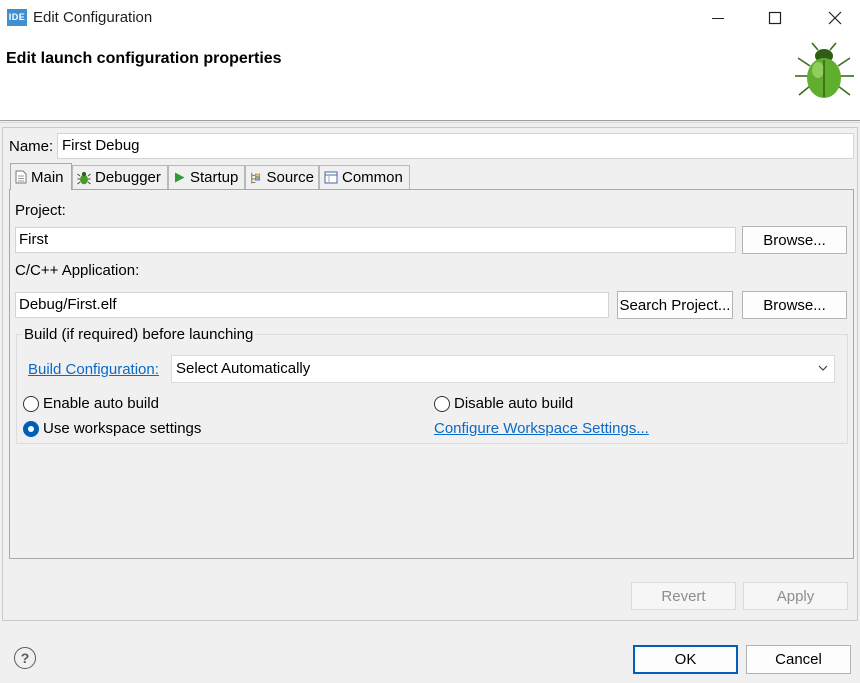 Image resolution: width=860 pixels, height=683 pixels. What do you see at coordinates (442, 404) in the screenshot?
I see `disable-auto-build-radio` at bounding box center [442, 404].